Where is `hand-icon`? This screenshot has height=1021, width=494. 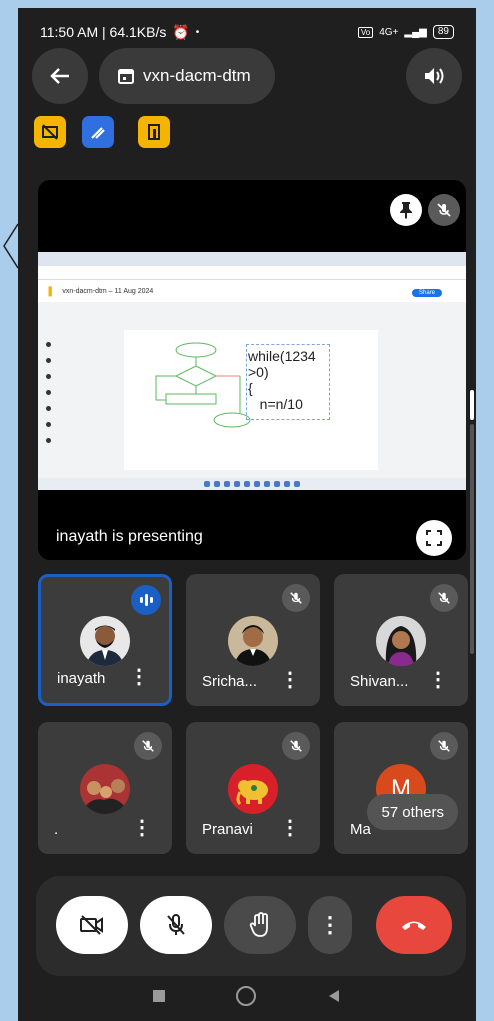
hand-icon is located at coordinates (258, 924).